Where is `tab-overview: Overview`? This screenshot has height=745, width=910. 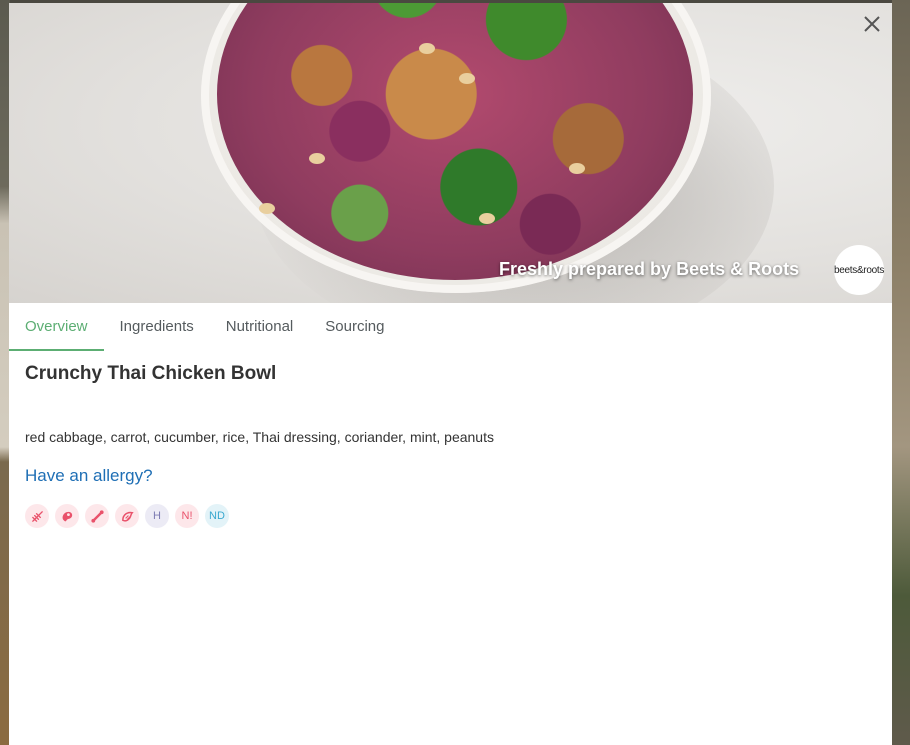 tab-overview: Overview is located at coordinates (56, 327).